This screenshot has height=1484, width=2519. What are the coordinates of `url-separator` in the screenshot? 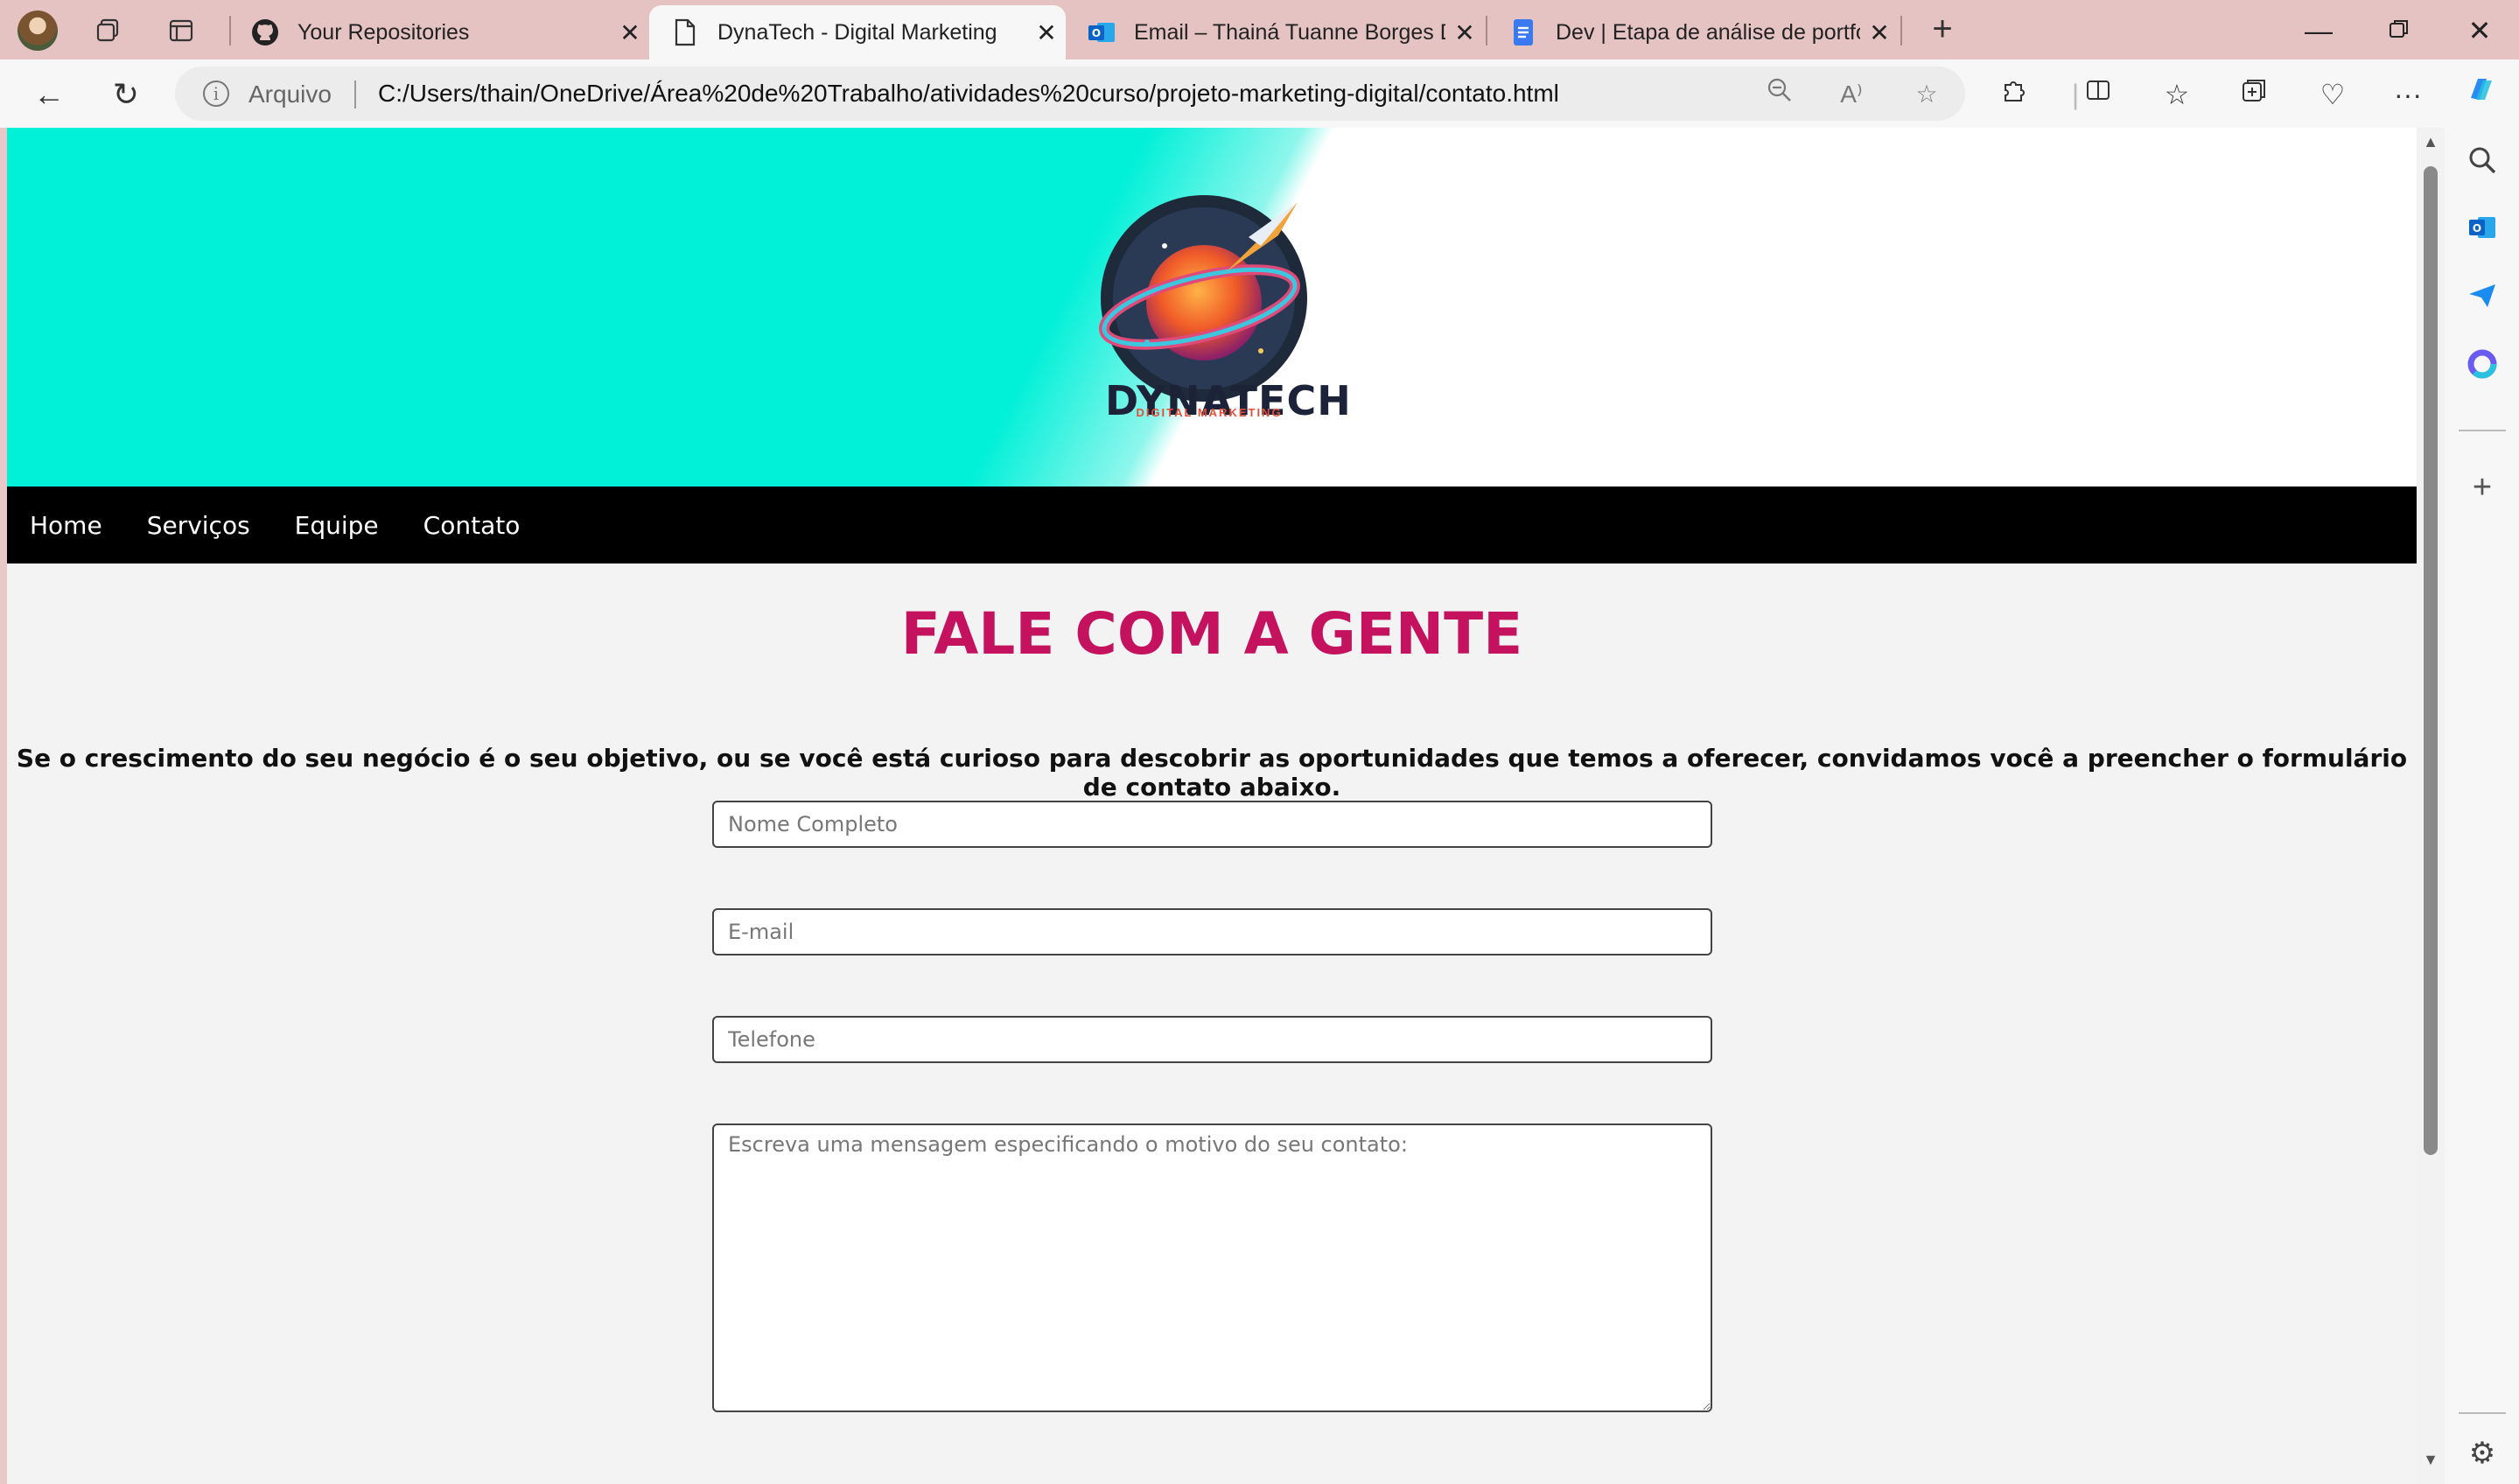 It's located at (355, 94).